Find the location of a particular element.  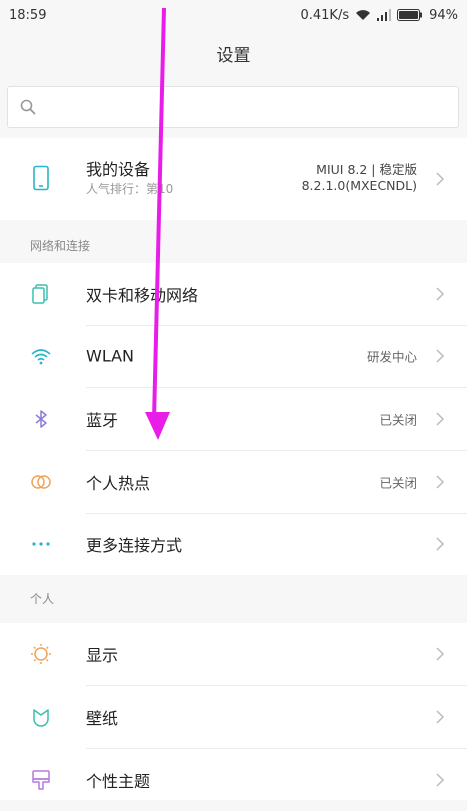

cell-signal-icon is located at coordinates (384, 15).